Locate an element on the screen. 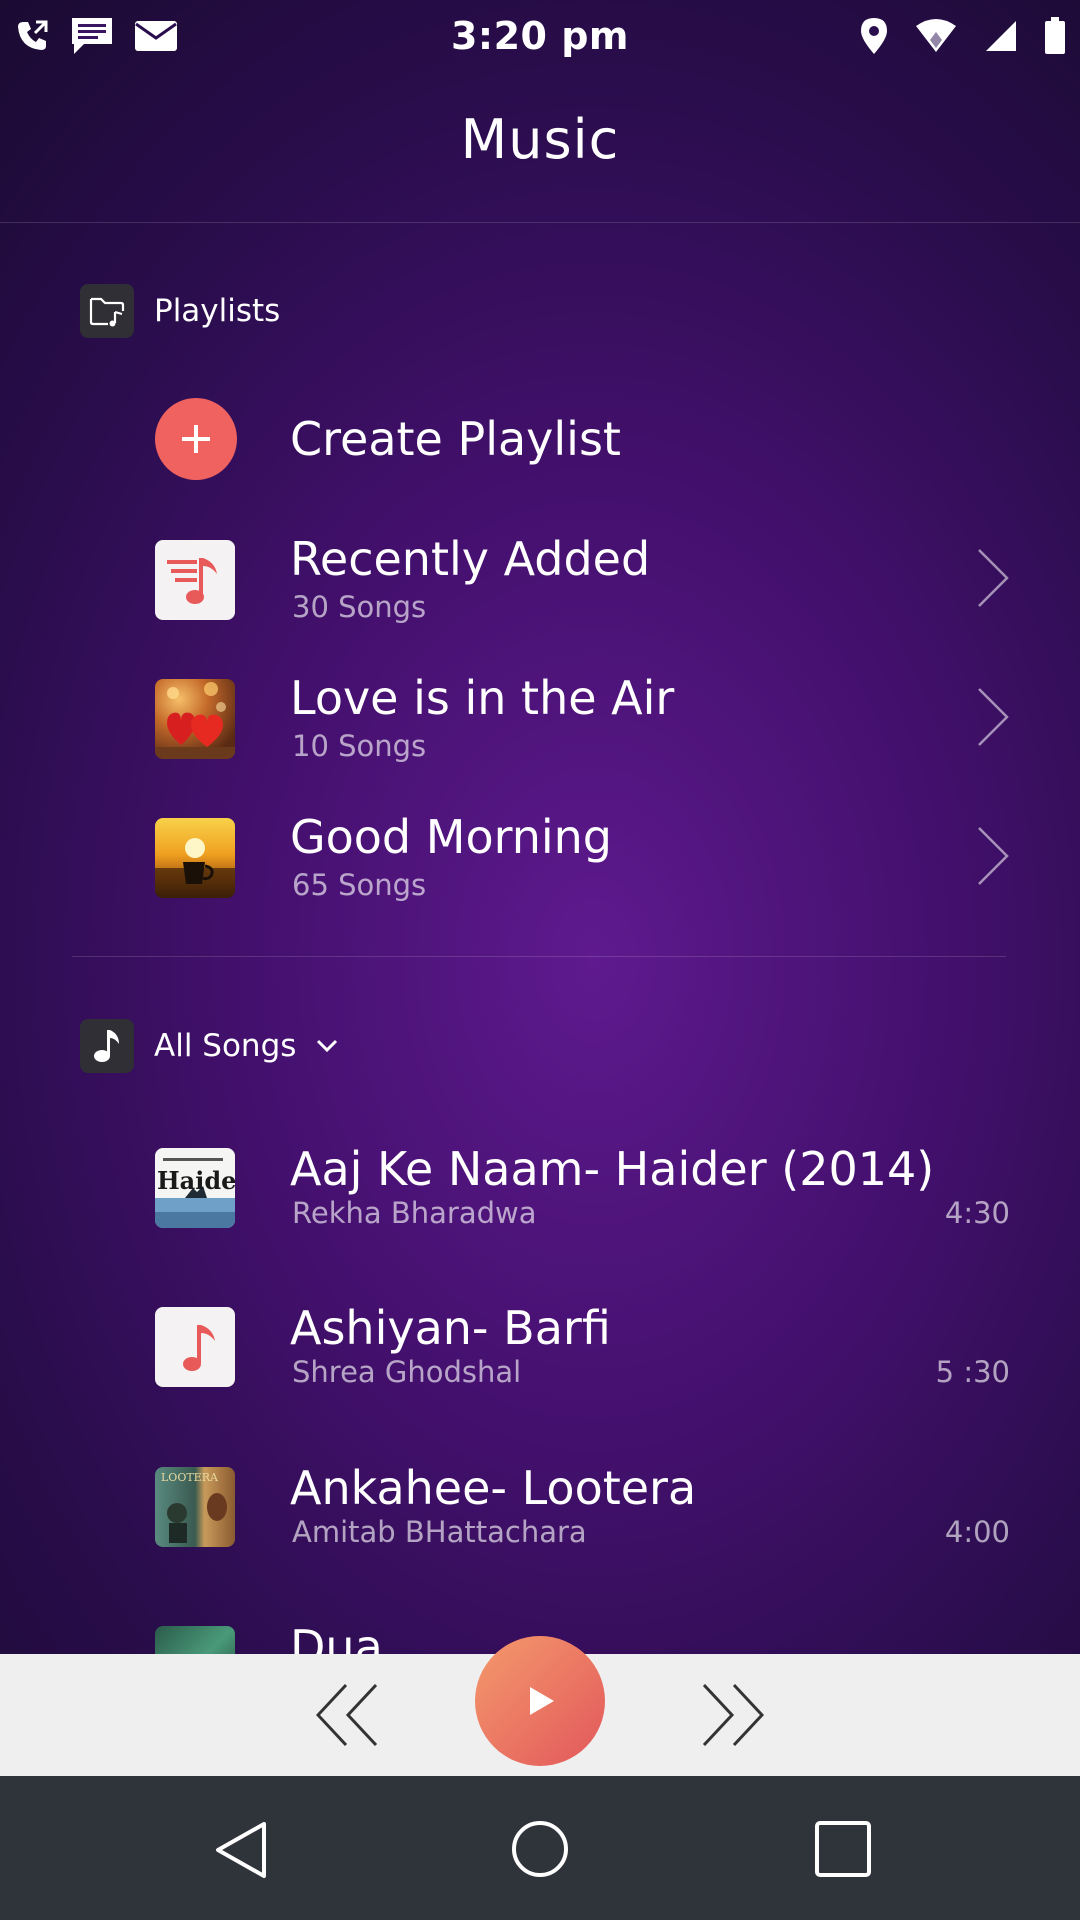  playlists-label: Playlists is located at coordinates (217, 311).